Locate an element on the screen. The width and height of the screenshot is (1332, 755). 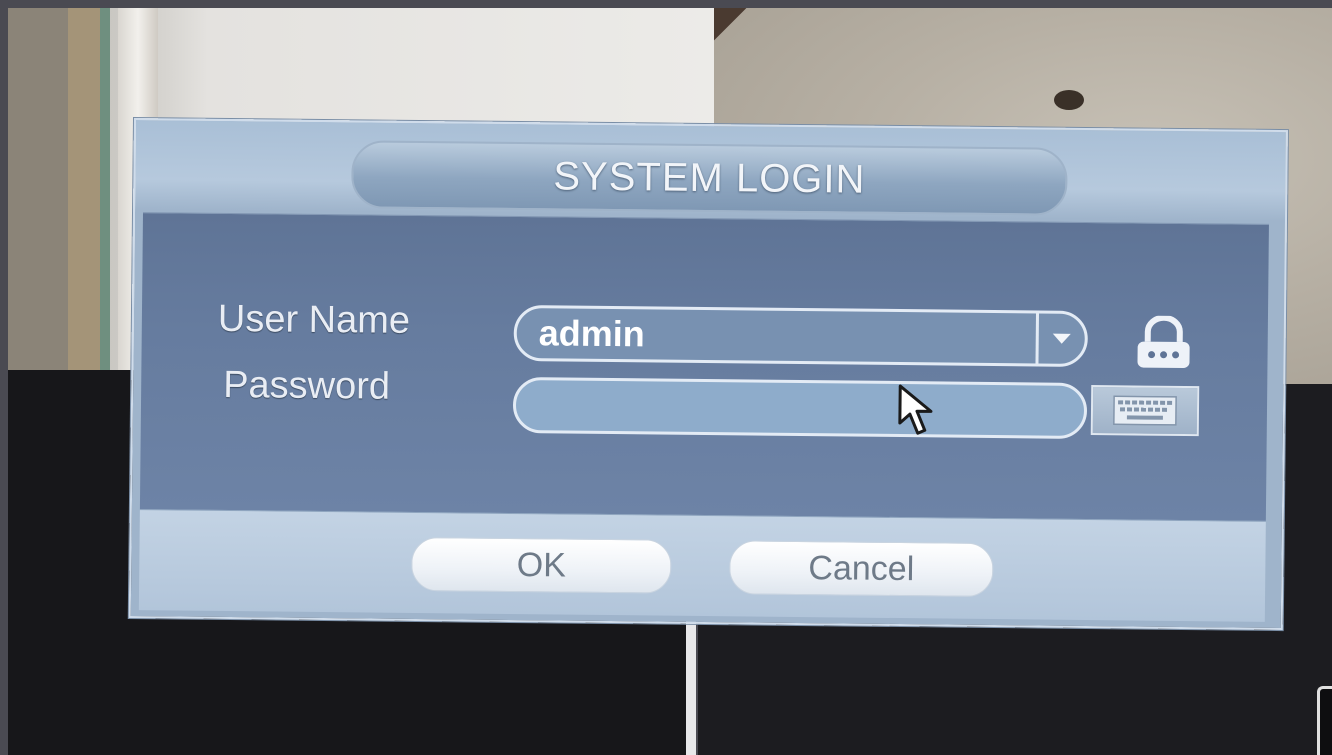
mouse-pointer-icon is located at coordinates (915, 409).